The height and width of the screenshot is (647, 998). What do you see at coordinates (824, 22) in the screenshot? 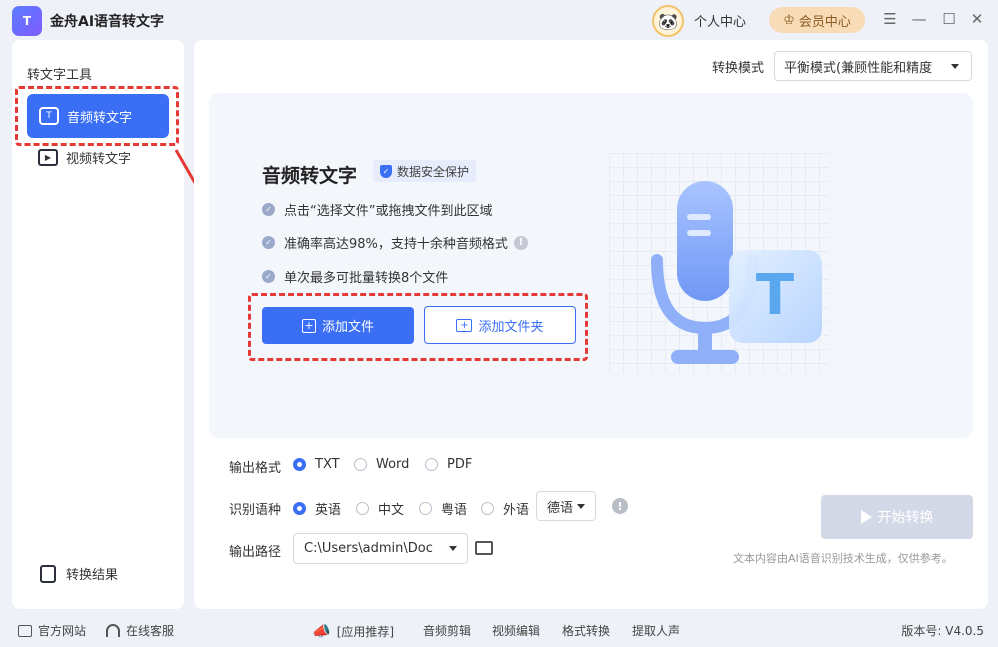
I see `vip-center-label: 会员中心` at bounding box center [824, 22].